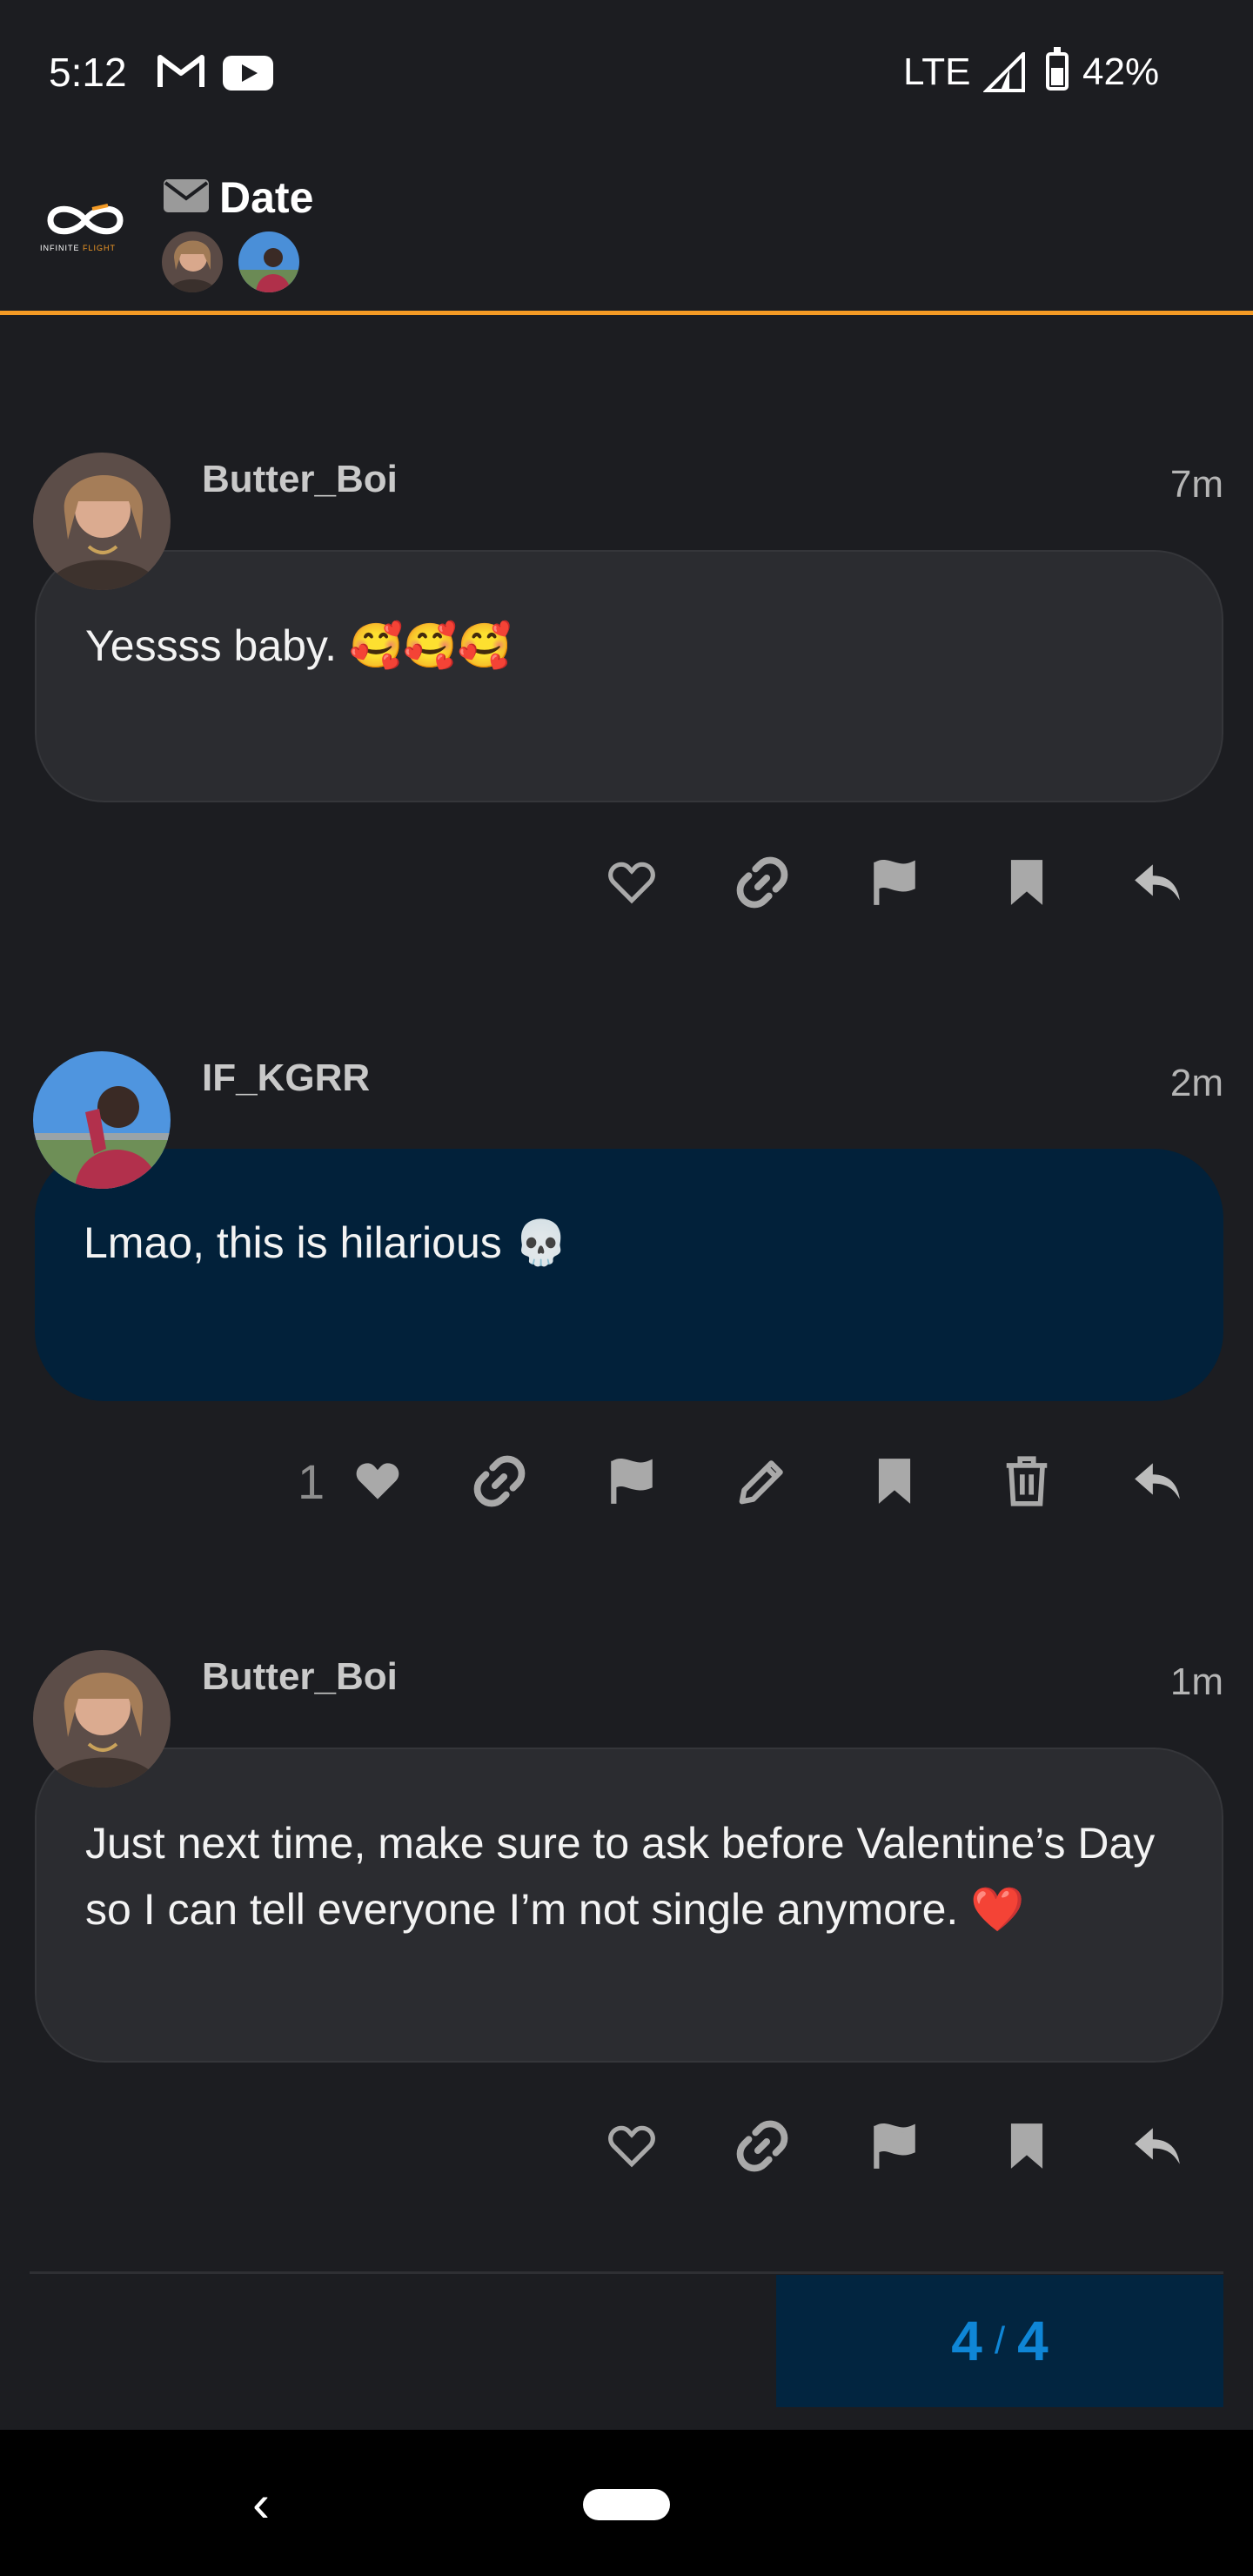  I want to click on progress-total: 4, so click(1033, 2341).